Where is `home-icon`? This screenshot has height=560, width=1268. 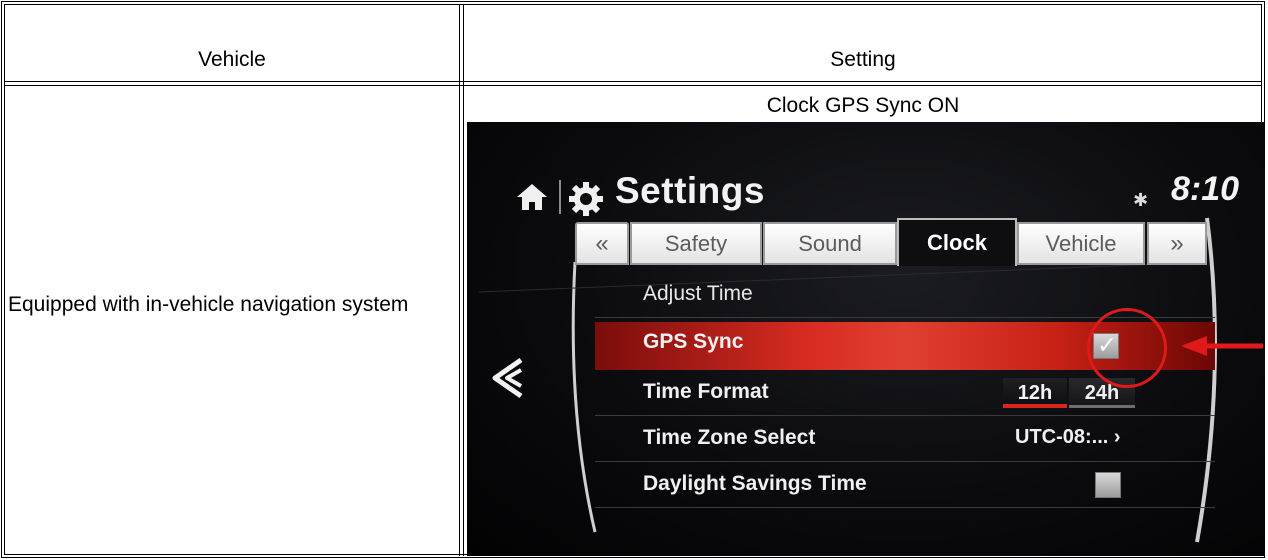 home-icon is located at coordinates (532, 199).